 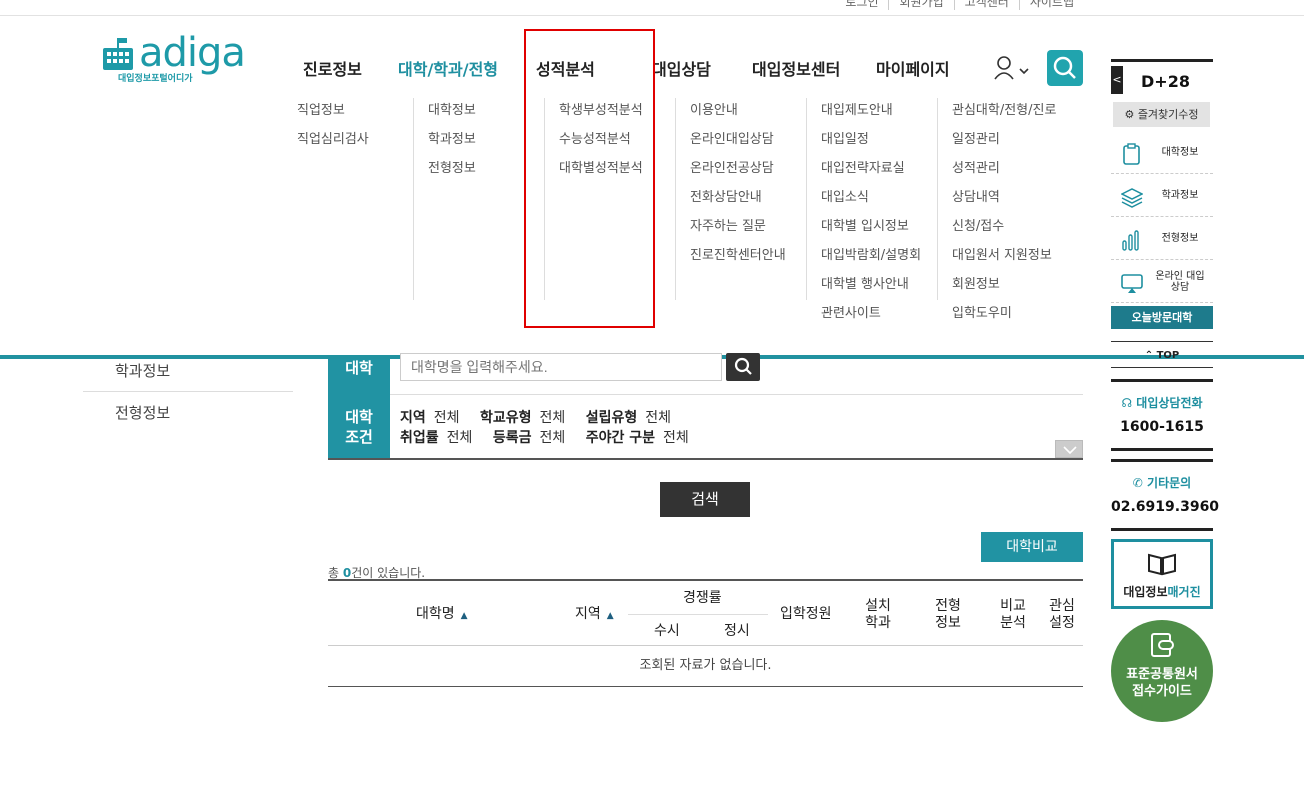 I want to click on univ-label: 대학, so click(x=359, y=376).